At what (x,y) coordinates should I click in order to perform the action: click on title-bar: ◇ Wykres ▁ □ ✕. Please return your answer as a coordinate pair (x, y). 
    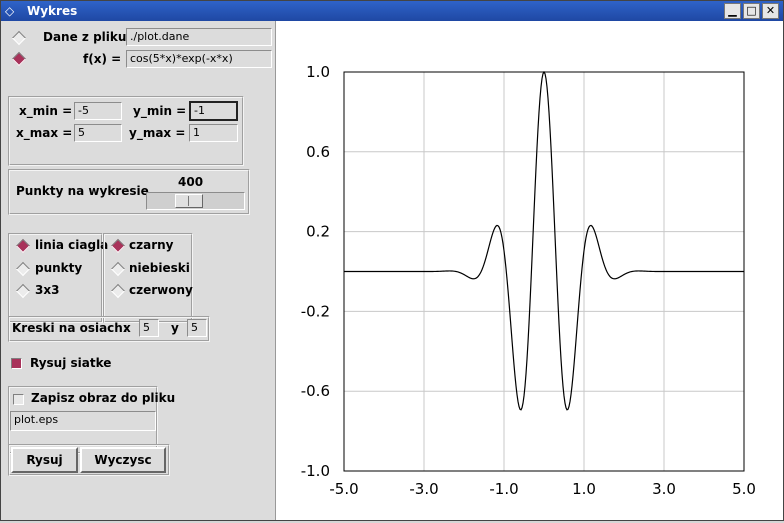
    Looking at the image, I should click on (392, 11).